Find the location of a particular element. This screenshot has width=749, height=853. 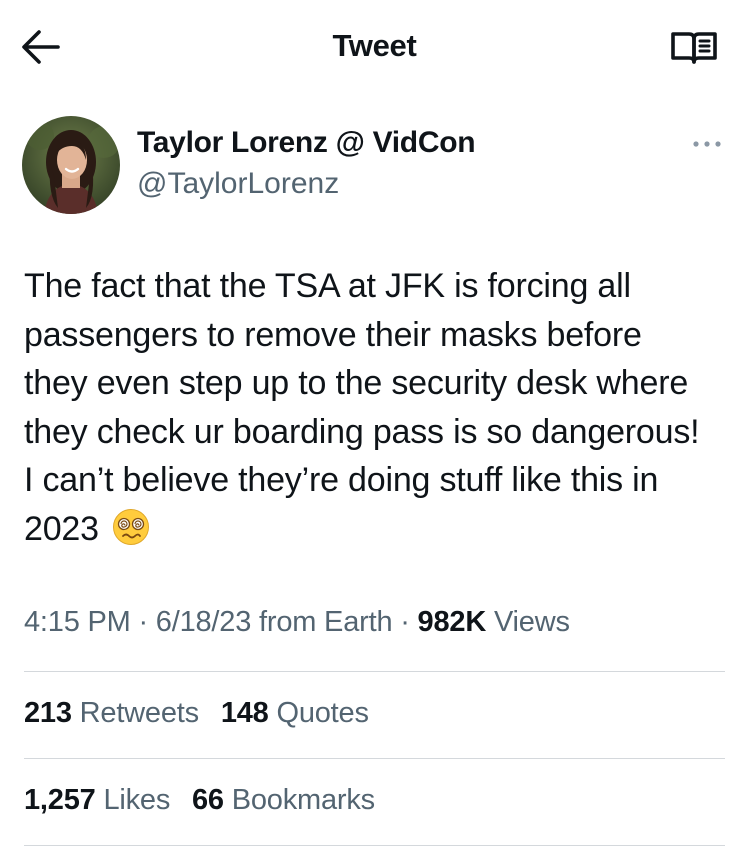

retweets-label: Retweets is located at coordinates (139, 713).